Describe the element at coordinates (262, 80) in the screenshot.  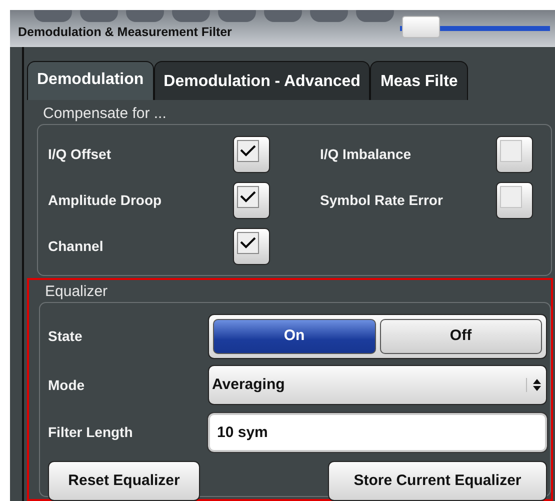
I see `tab: Demodulation - Advanced` at that location.